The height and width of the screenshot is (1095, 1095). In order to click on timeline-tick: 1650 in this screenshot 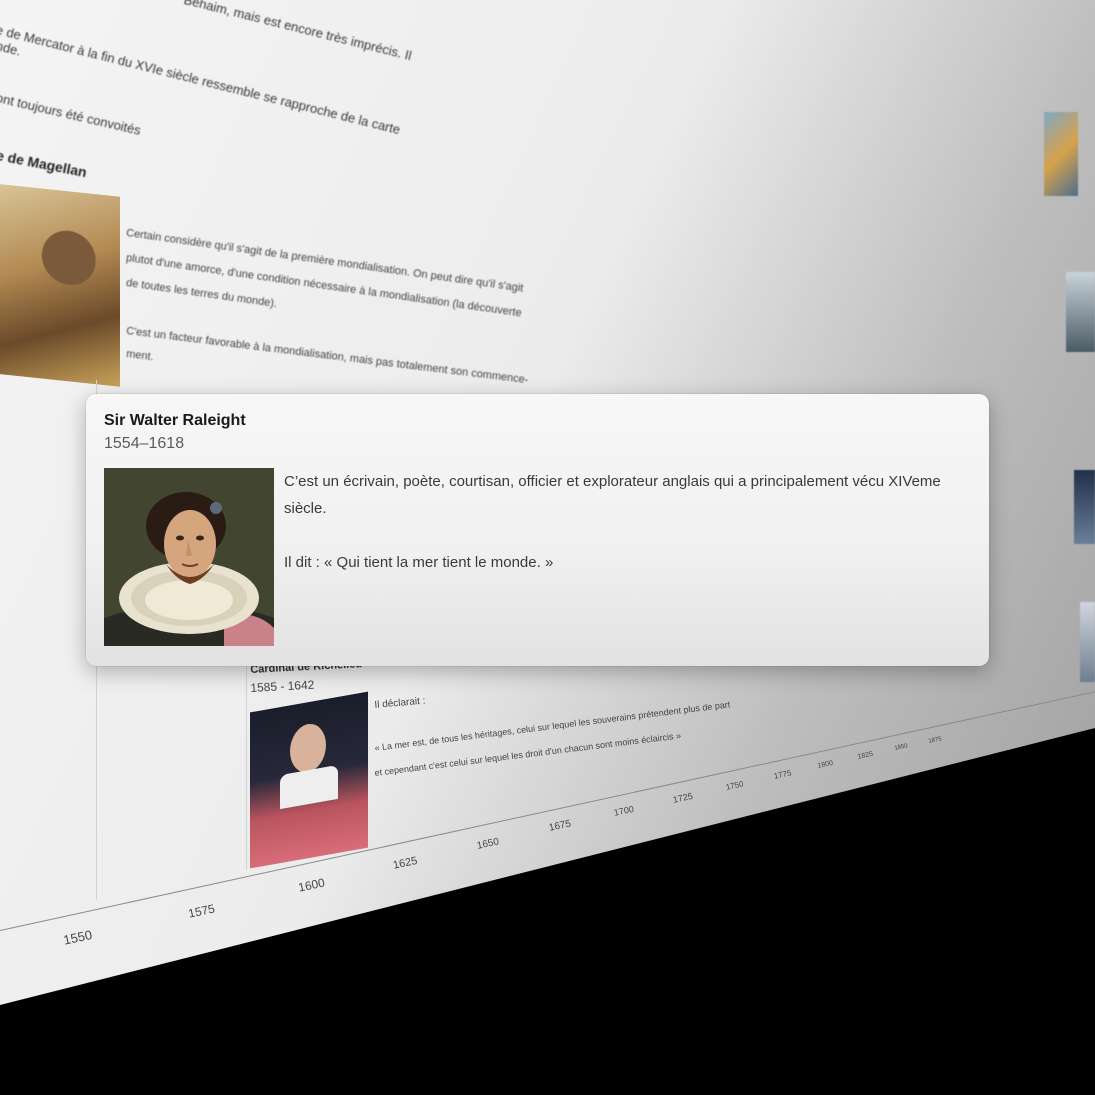, I will do `click(488, 844)`.